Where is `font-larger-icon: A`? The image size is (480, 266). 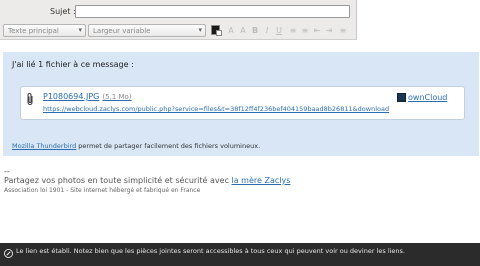 font-larger-icon: A is located at coordinates (243, 31).